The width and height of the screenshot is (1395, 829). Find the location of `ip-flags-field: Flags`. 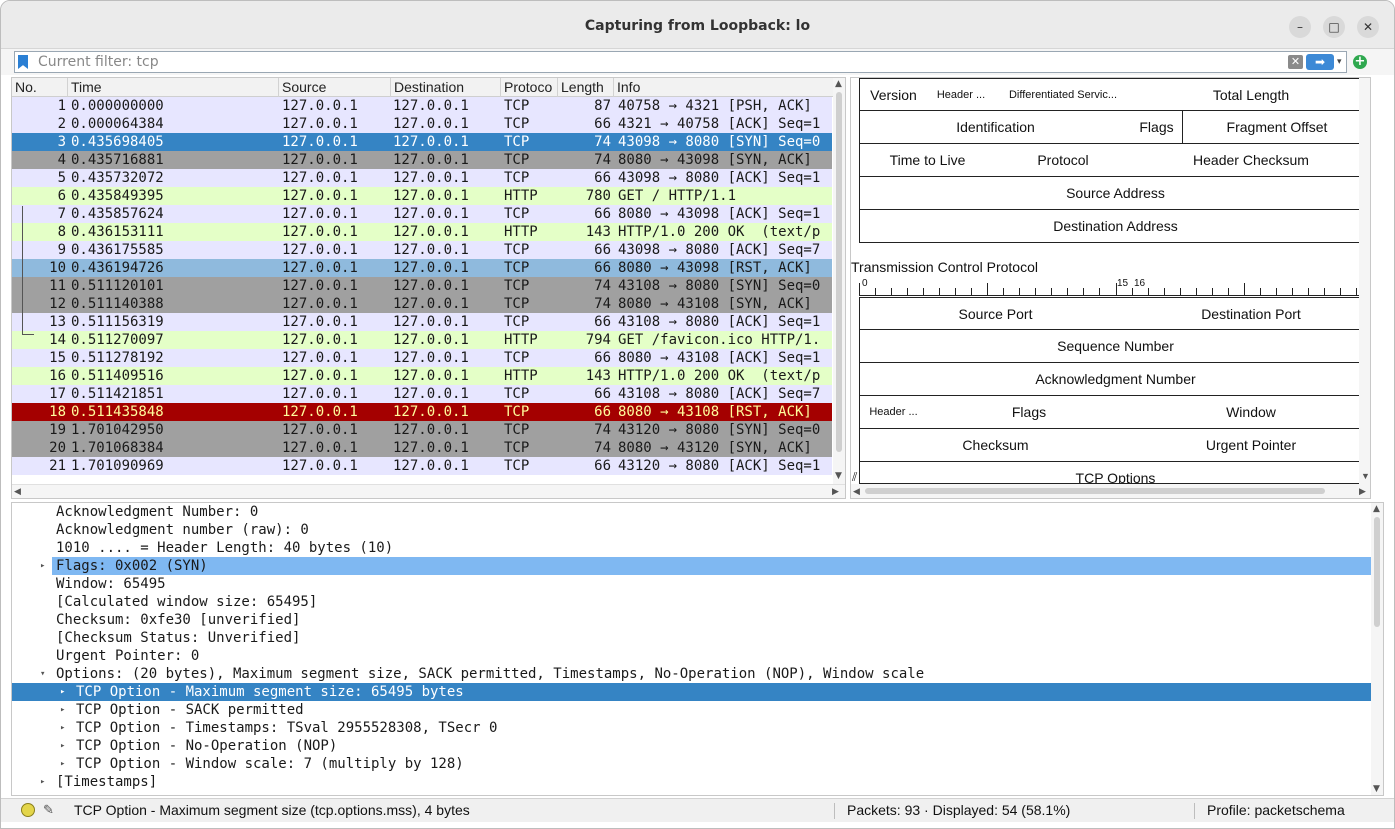

ip-flags-field: Flags is located at coordinates (1157, 127).